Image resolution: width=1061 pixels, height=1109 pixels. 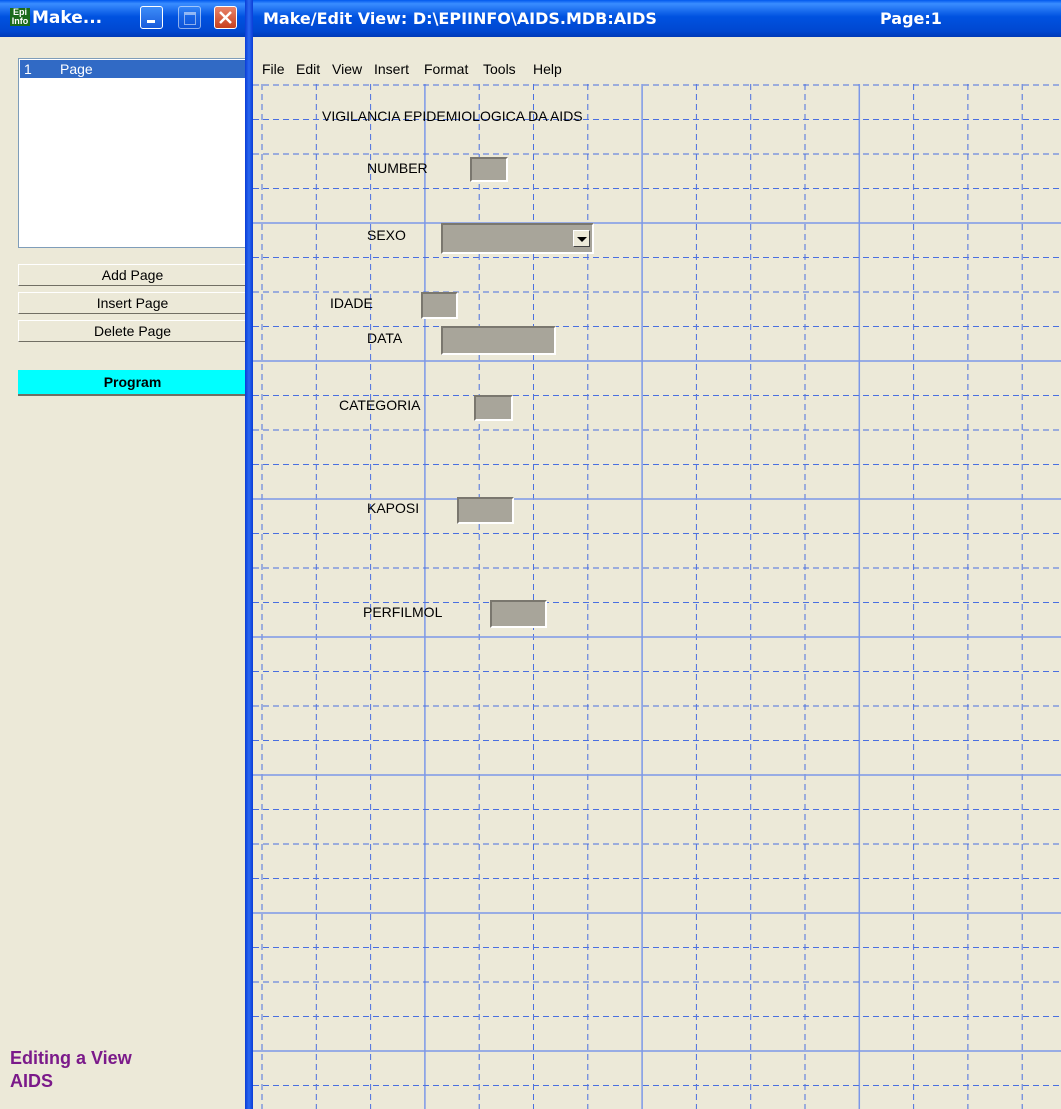 What do you see at coordinates (391, 69) in the screenshot?
I see `menu-insert: Insert` at bounding box center [391, 69].